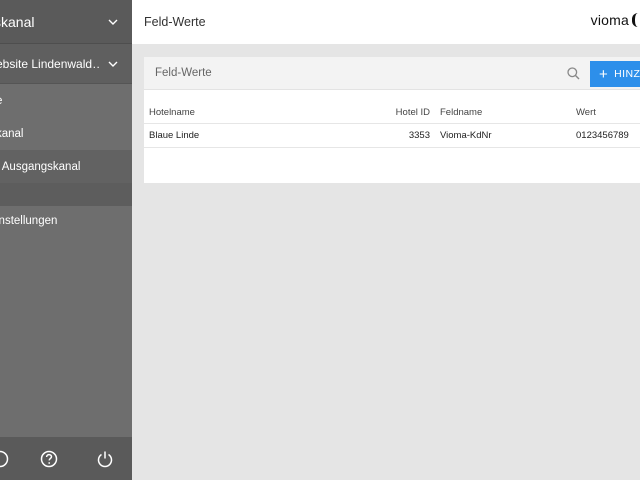  What do you see at coordinates (608, 135) in the screenshot?
I see `cell-wert: 0123456789` at bounding box center [608, 135].